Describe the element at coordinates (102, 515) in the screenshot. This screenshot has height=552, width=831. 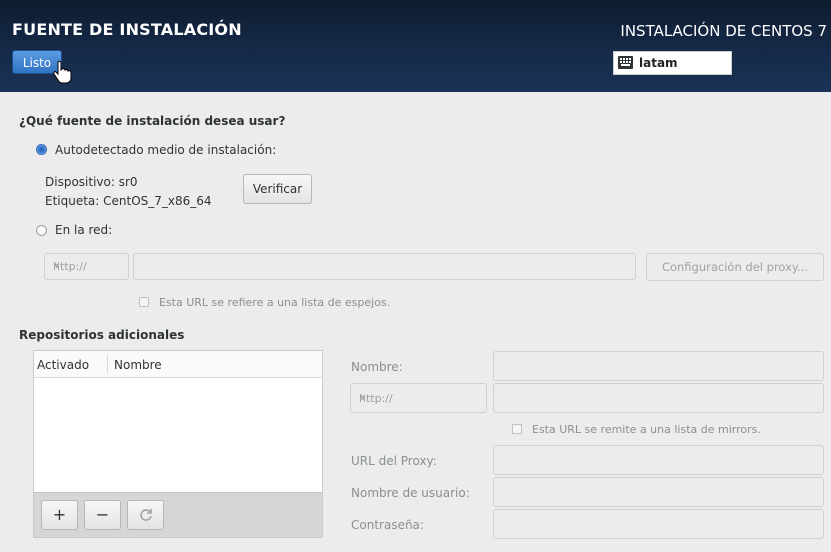
I see `remove-repo-button: −` at that location.